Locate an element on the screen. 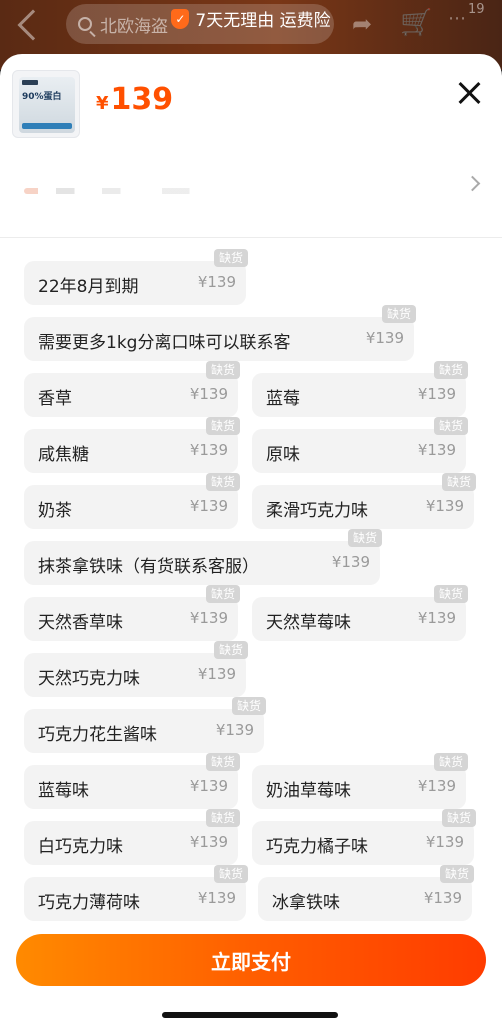 The image size is (502, 1024). option-chip: 蓝莓 ¥139 缺货 is located at coordinates (360, 389).